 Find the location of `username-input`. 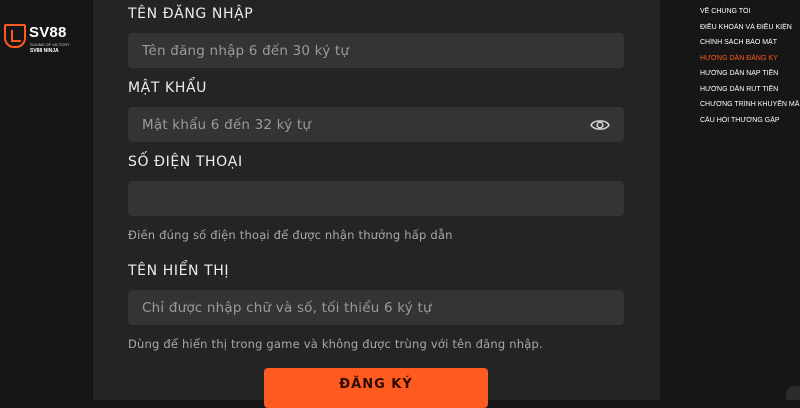

username-input is located at coordinates (376, 50).